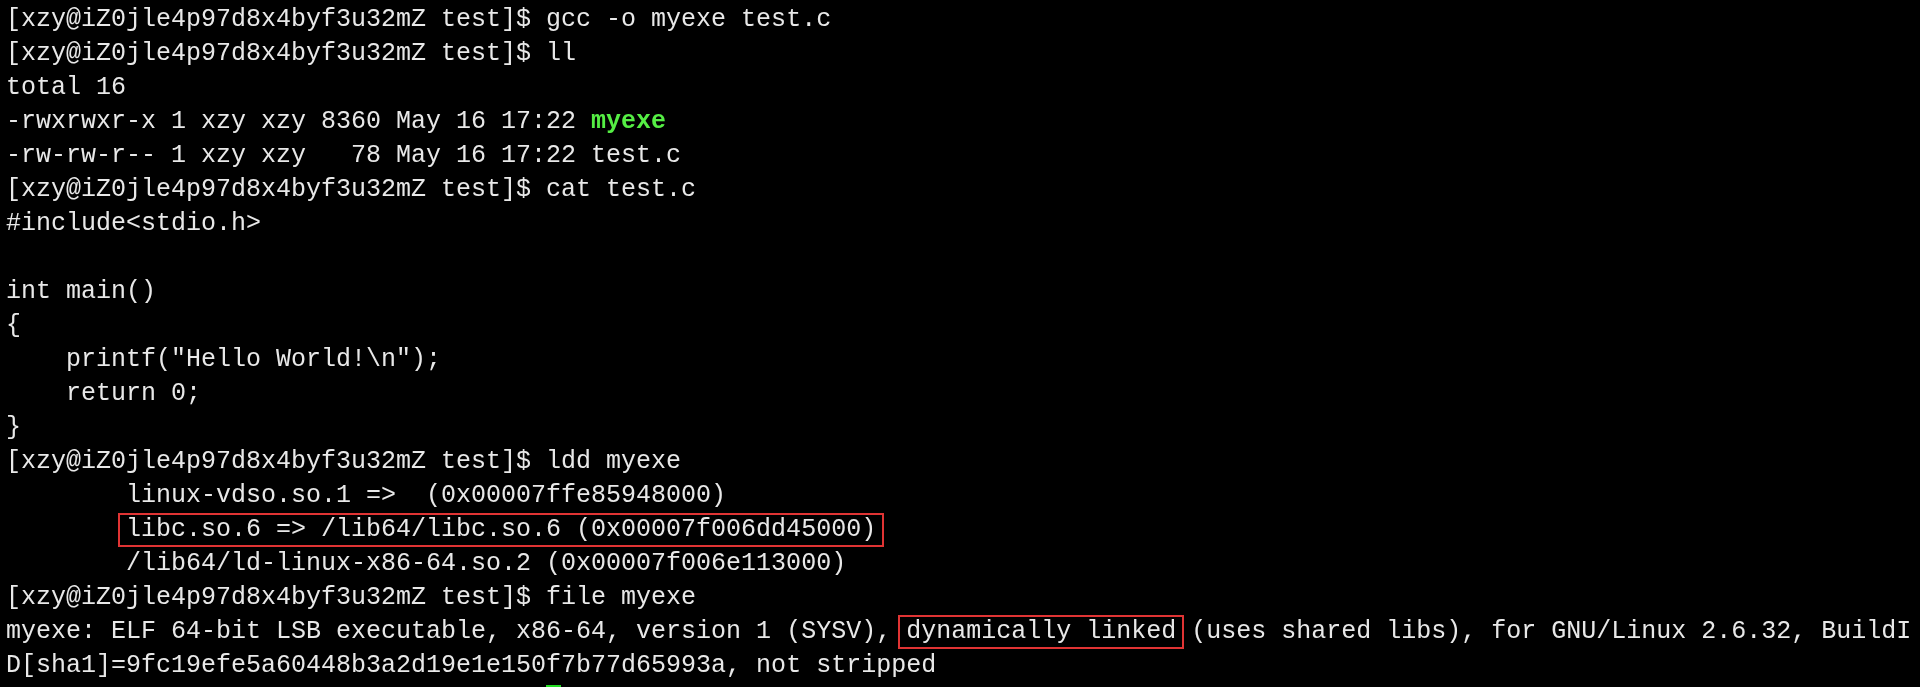 This screenshot has width=1920, height=687. Describe the element at coordinates (351, 598) in the screenshot. I see `terminal-text: [xzy@iZ0jle4p97d8x4byf3u32mZ test]$ file myexe` at that location.